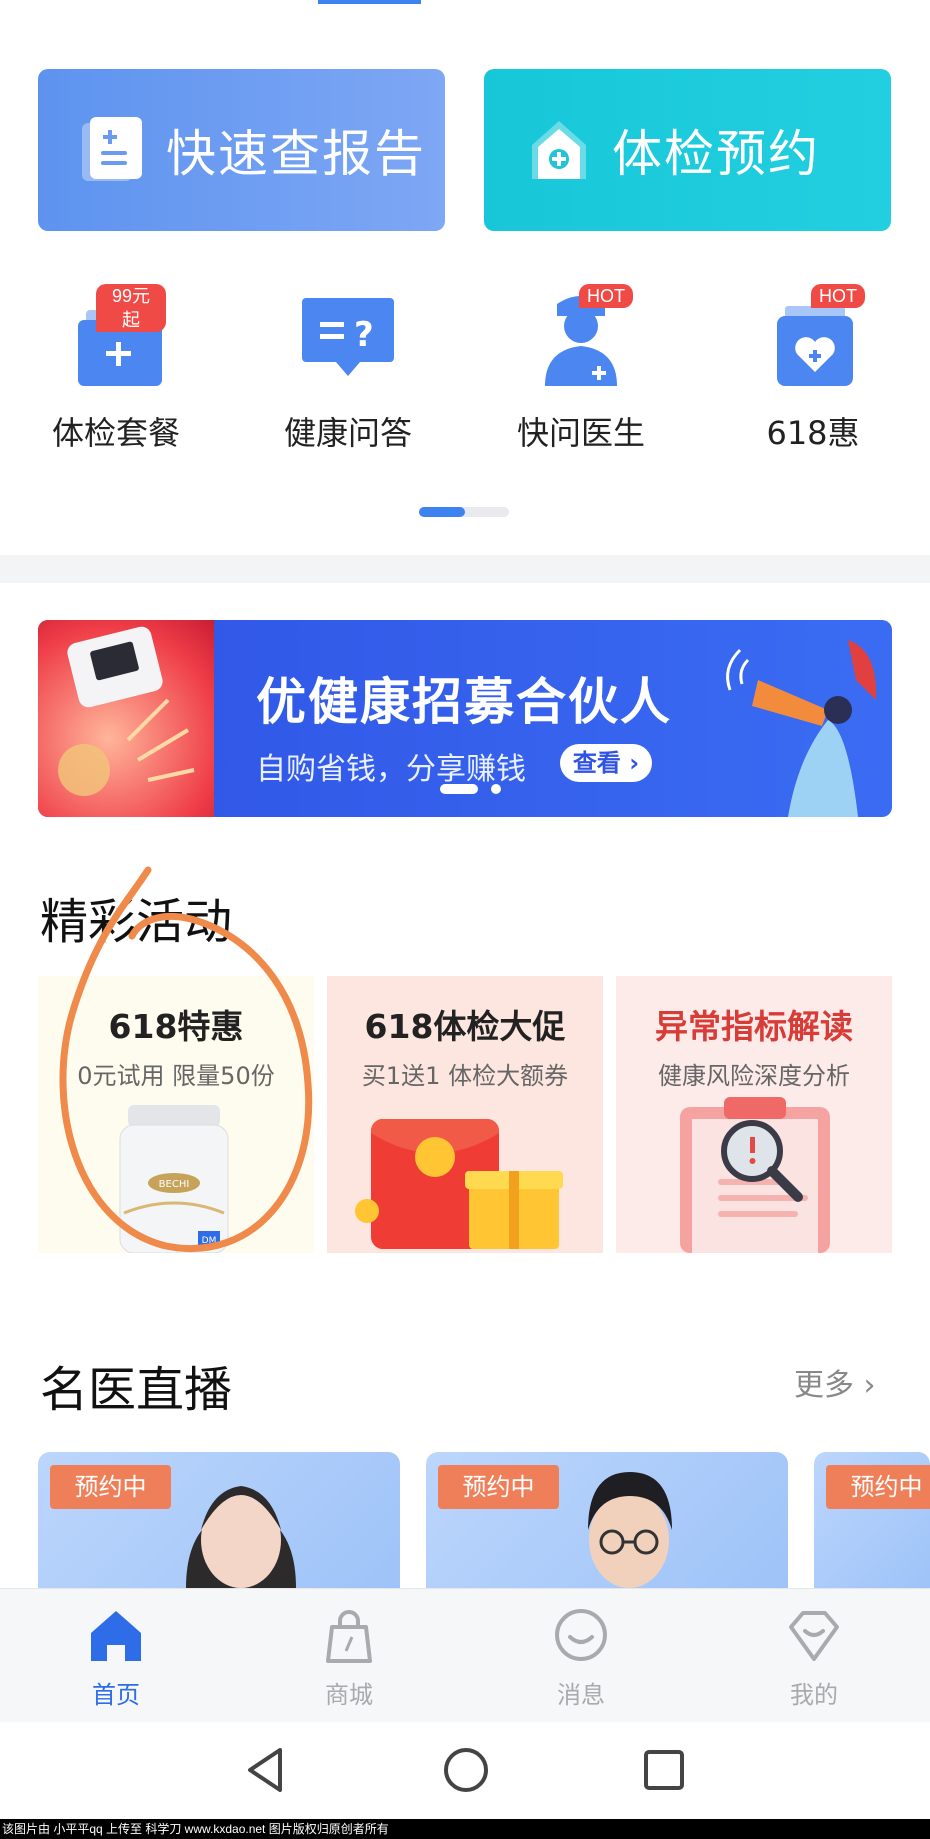 This screenshot has width=930, height=1839. Describe the element at coordinates (754, 1026) in the screenshot. I see `card-title: 异常指标解读` at that location.